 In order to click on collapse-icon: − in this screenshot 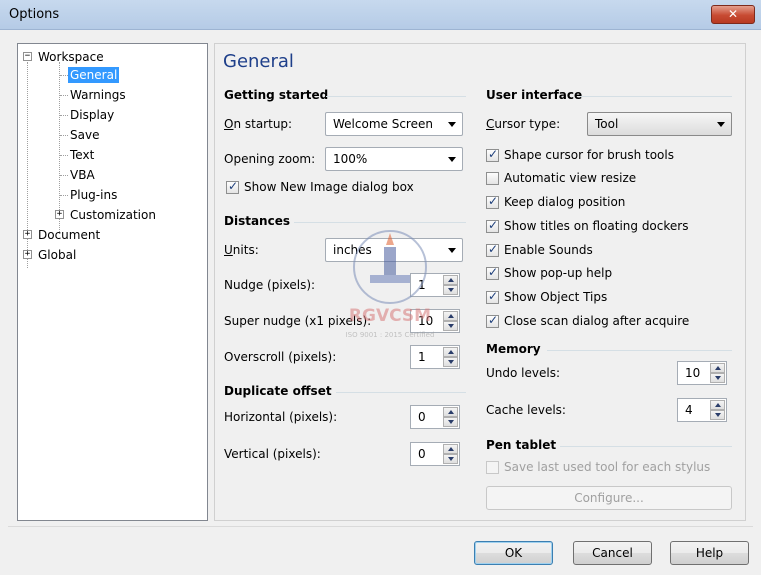, I will do `click(27, 56)`.